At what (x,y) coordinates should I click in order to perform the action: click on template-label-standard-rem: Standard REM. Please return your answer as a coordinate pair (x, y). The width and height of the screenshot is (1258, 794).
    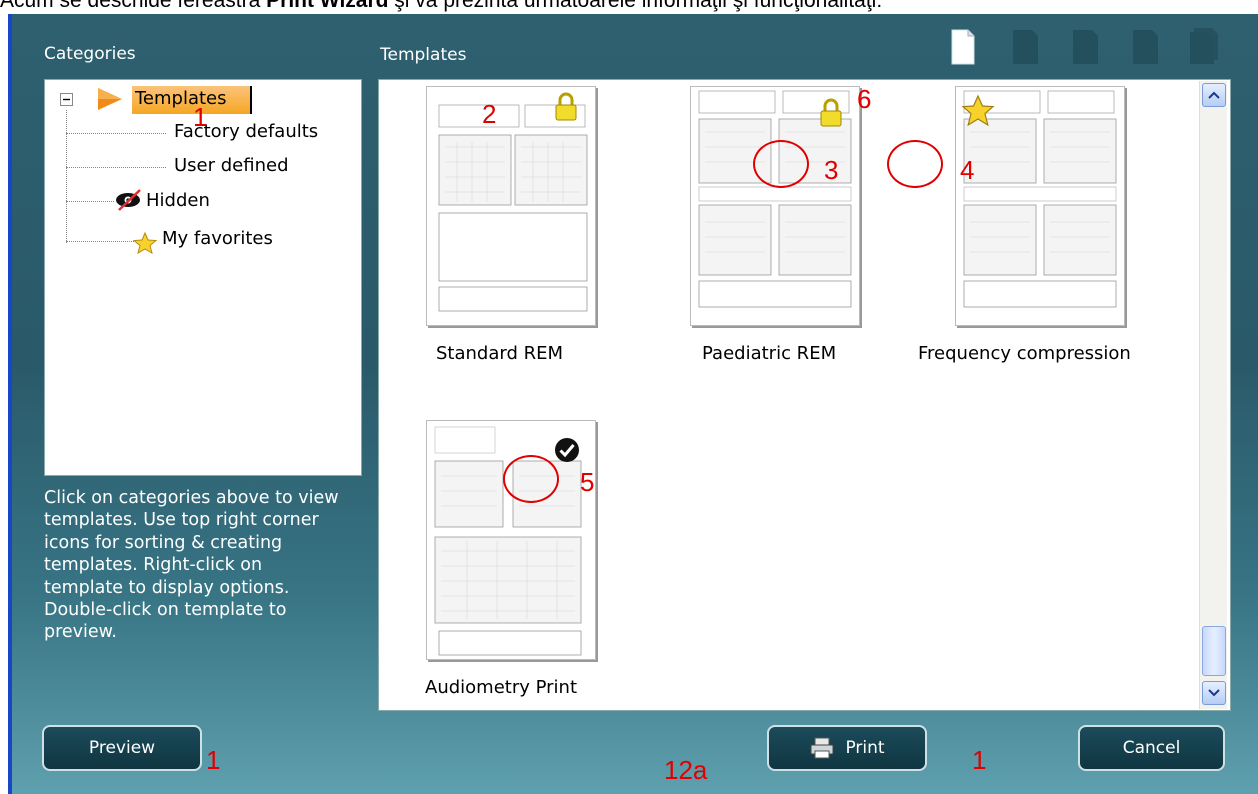
    Looking at the image, I should click on (500, 353).